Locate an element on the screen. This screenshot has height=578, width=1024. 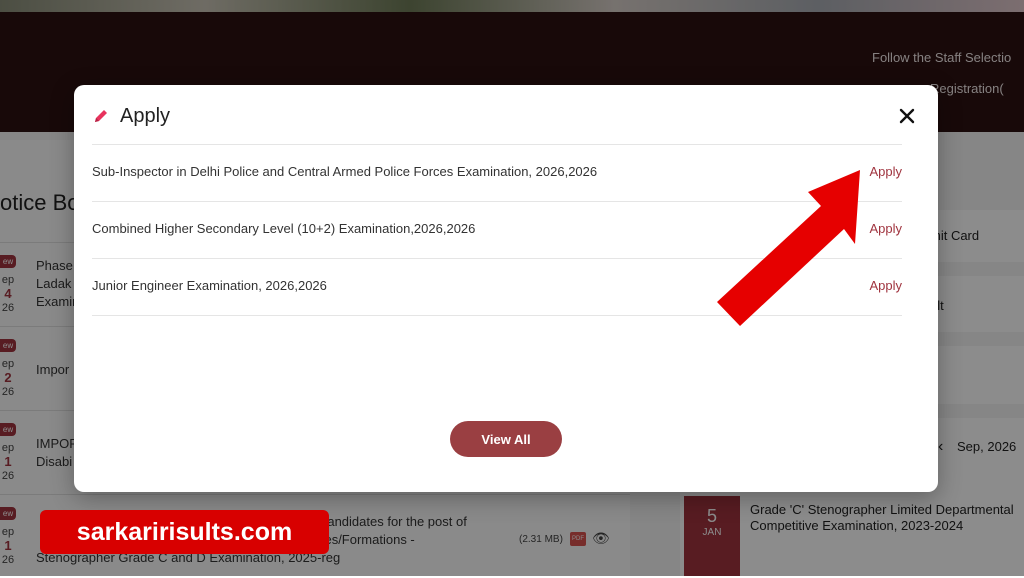
watermark-logo: sarkaririsults.com is located at coordinates (184, 532).